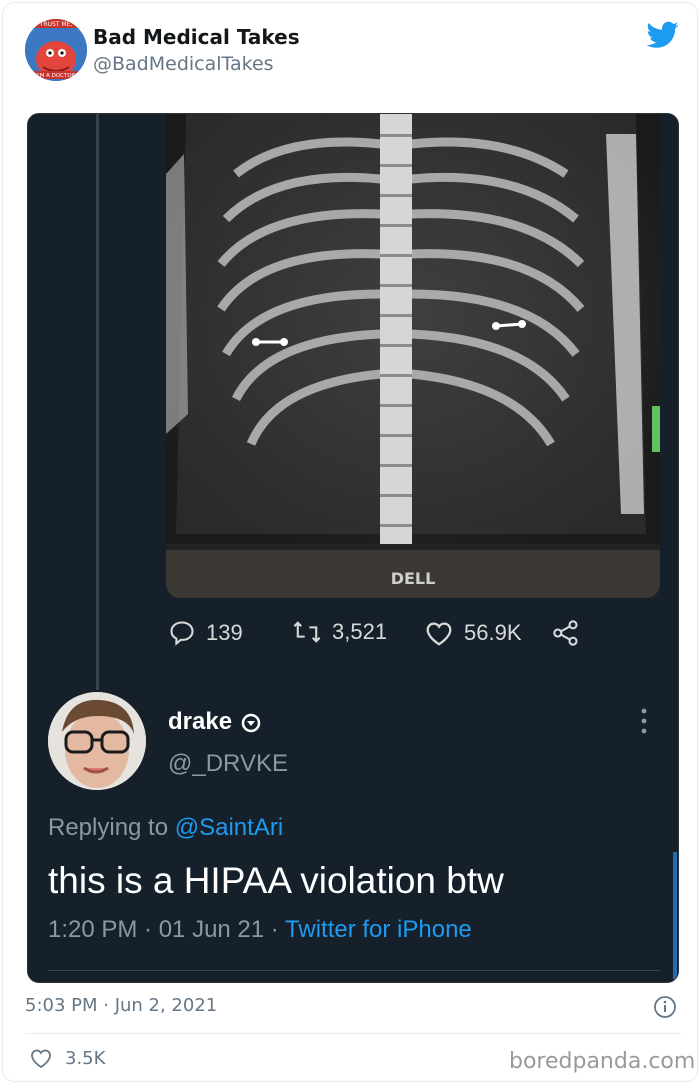  I want to click on retweet-icon, so click(307, 632).